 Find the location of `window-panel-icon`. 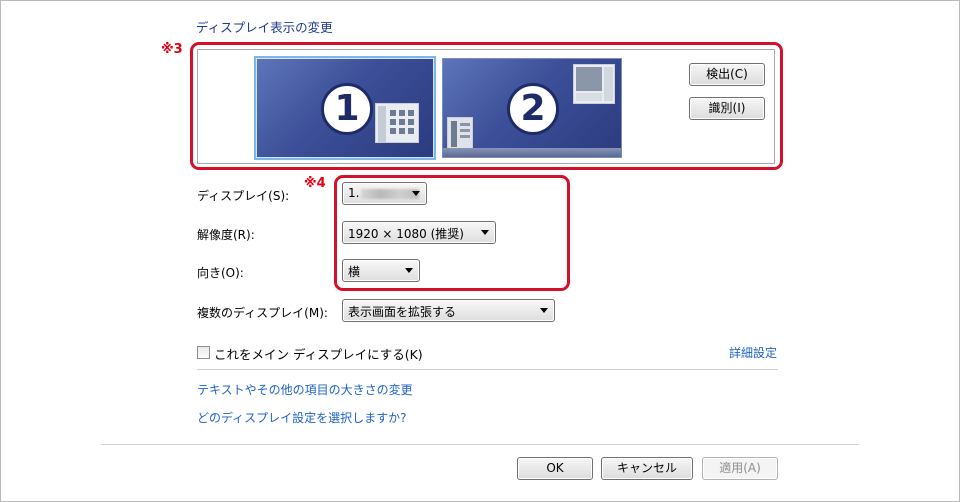

window-panel-icon is located at coordinates (594, 84).